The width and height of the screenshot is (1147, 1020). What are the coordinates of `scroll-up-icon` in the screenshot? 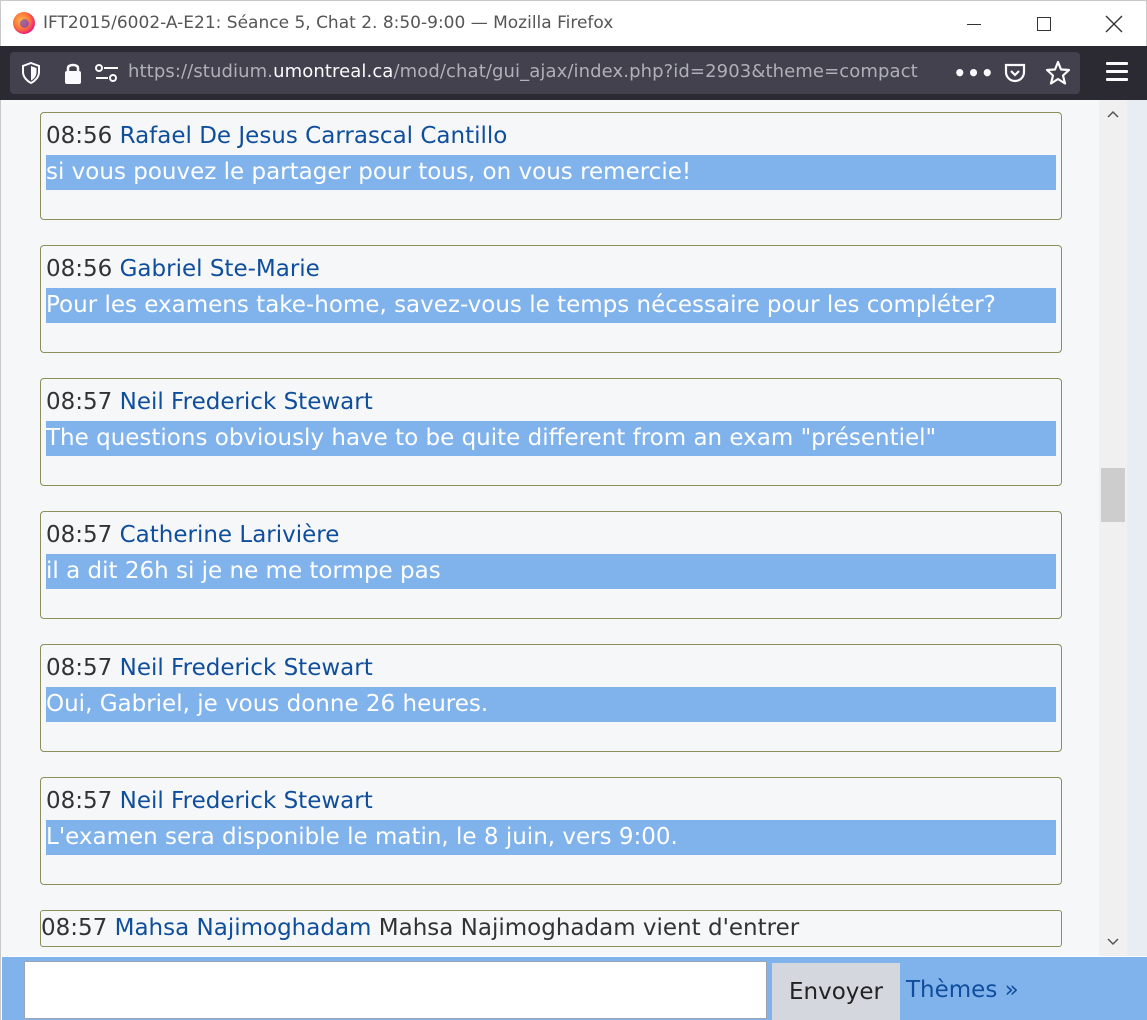 It's located at (1113, 114).